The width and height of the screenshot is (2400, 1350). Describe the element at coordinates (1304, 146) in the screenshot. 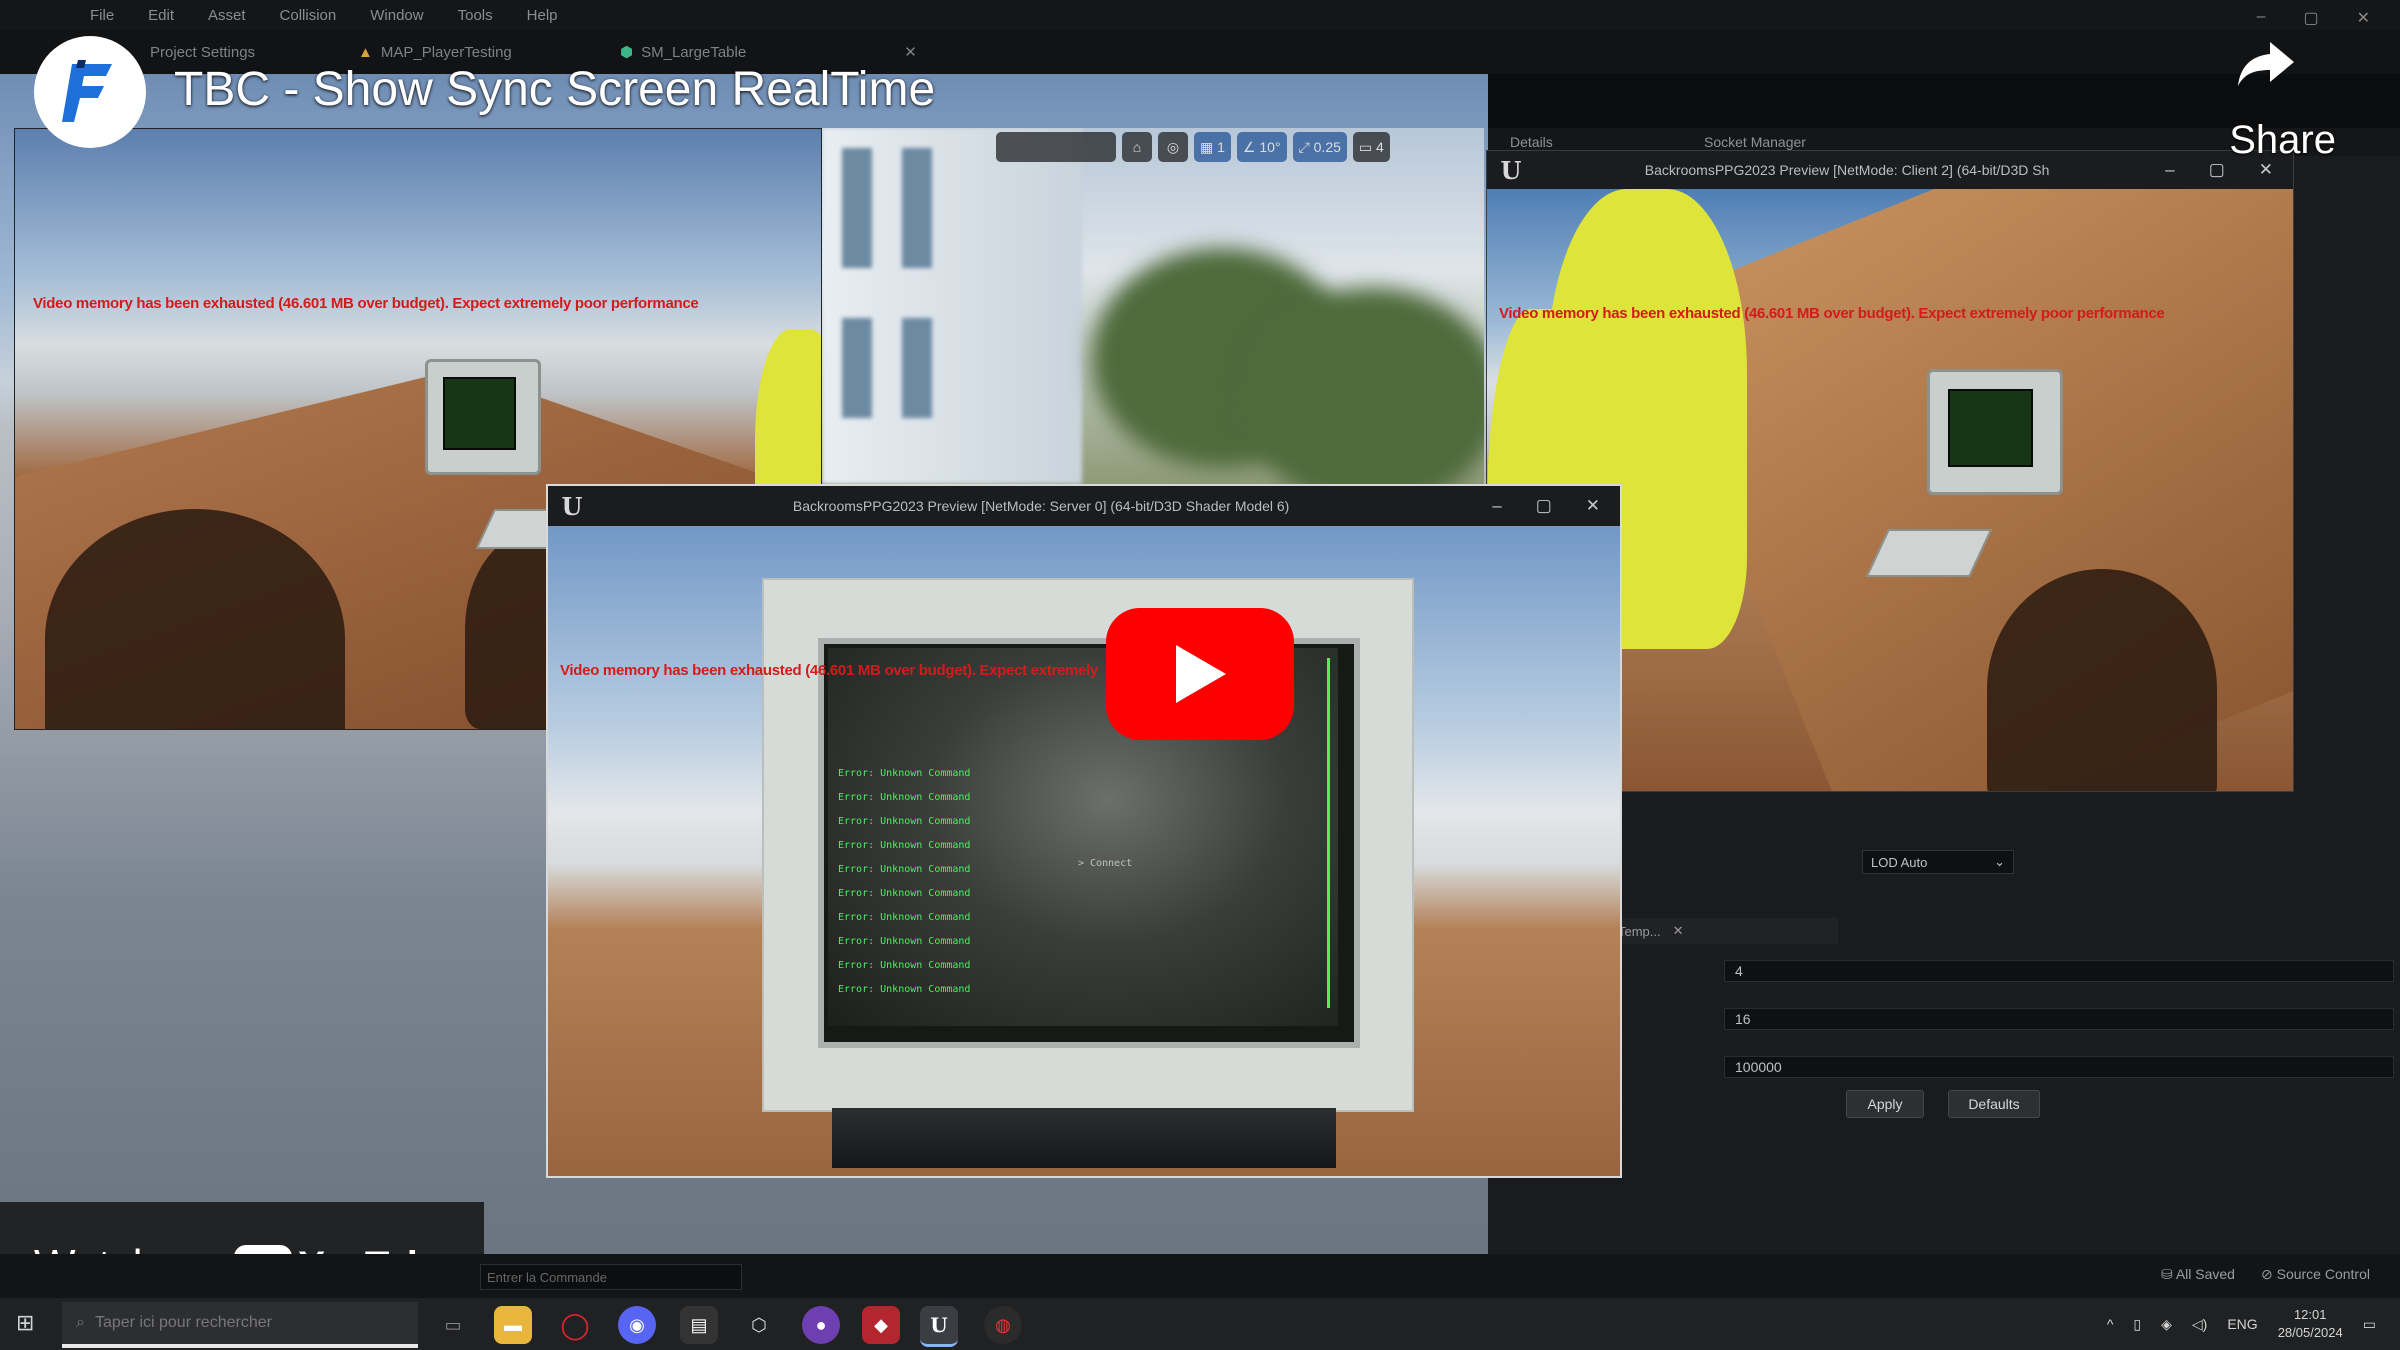

I see `scale-icon: ⤢` at that location.